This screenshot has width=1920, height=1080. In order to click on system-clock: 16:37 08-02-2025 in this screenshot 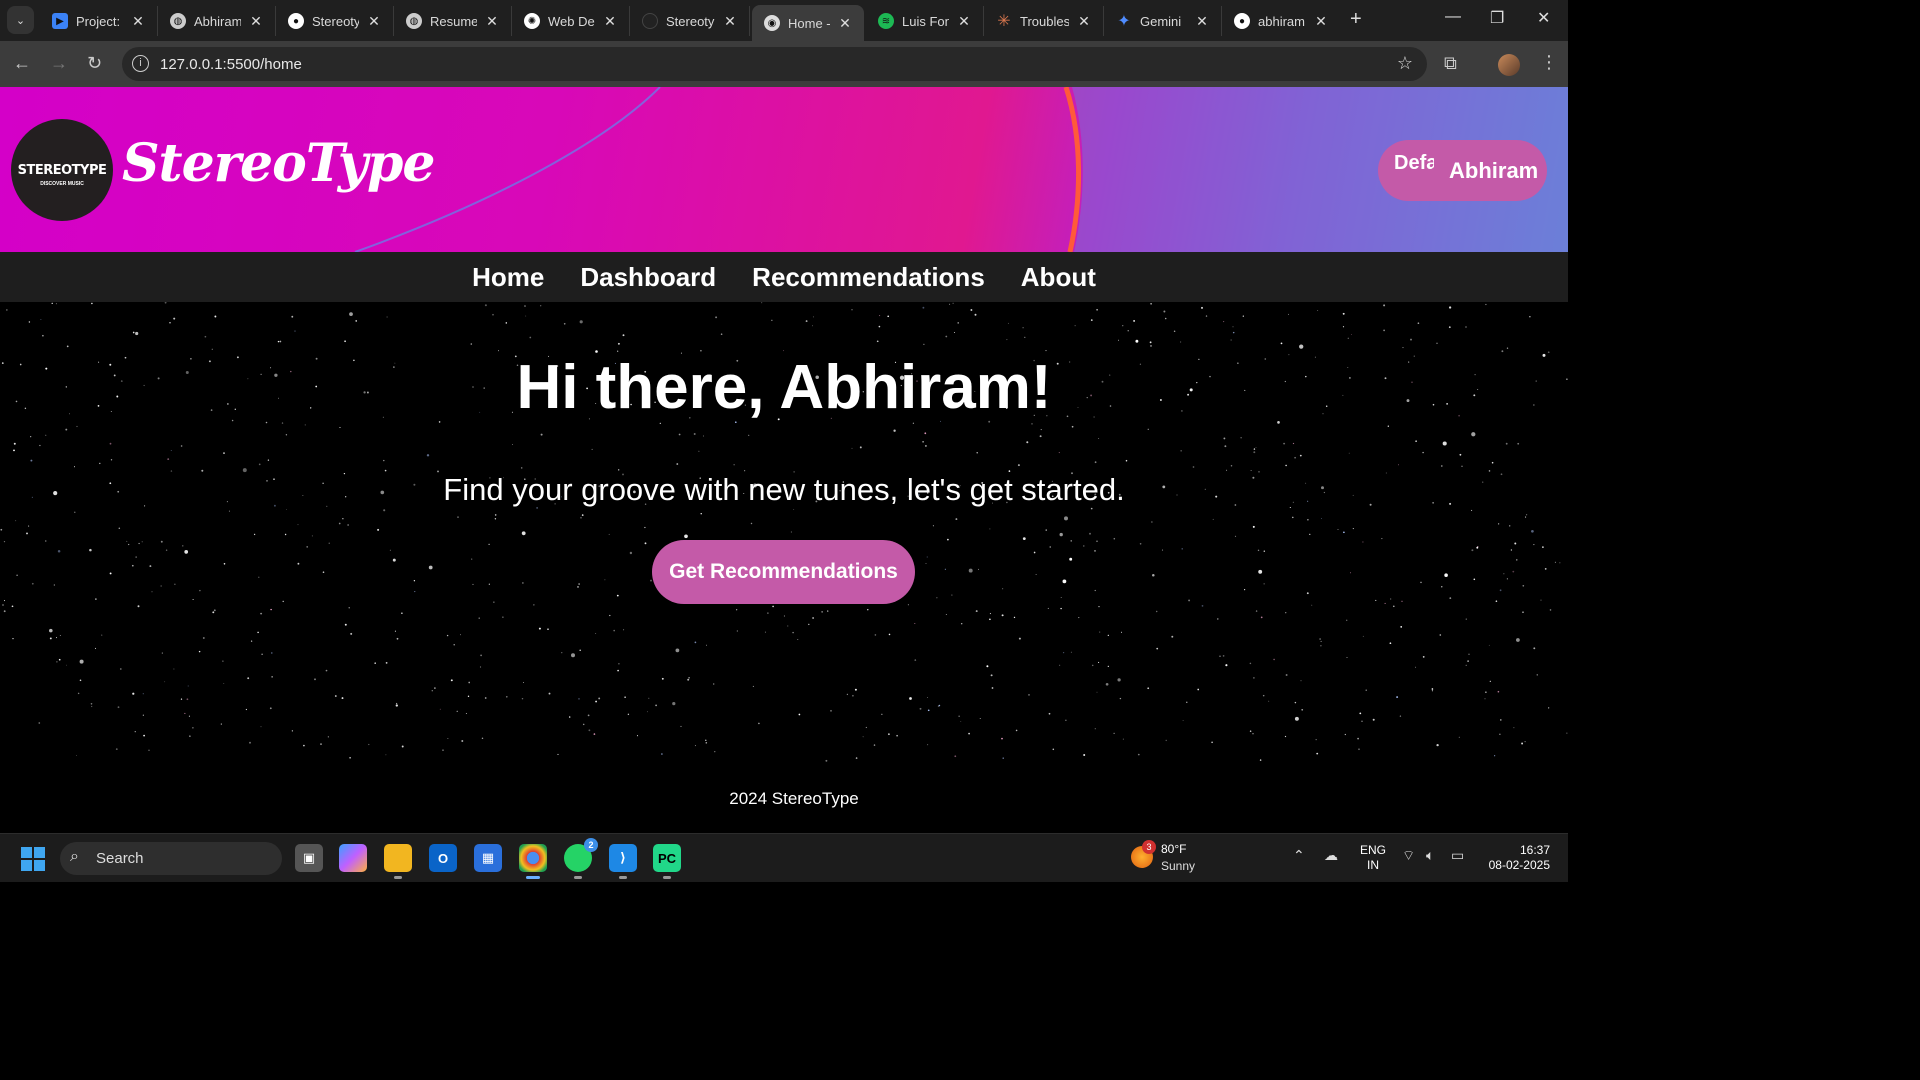, I will do `click(1515, 858)`.